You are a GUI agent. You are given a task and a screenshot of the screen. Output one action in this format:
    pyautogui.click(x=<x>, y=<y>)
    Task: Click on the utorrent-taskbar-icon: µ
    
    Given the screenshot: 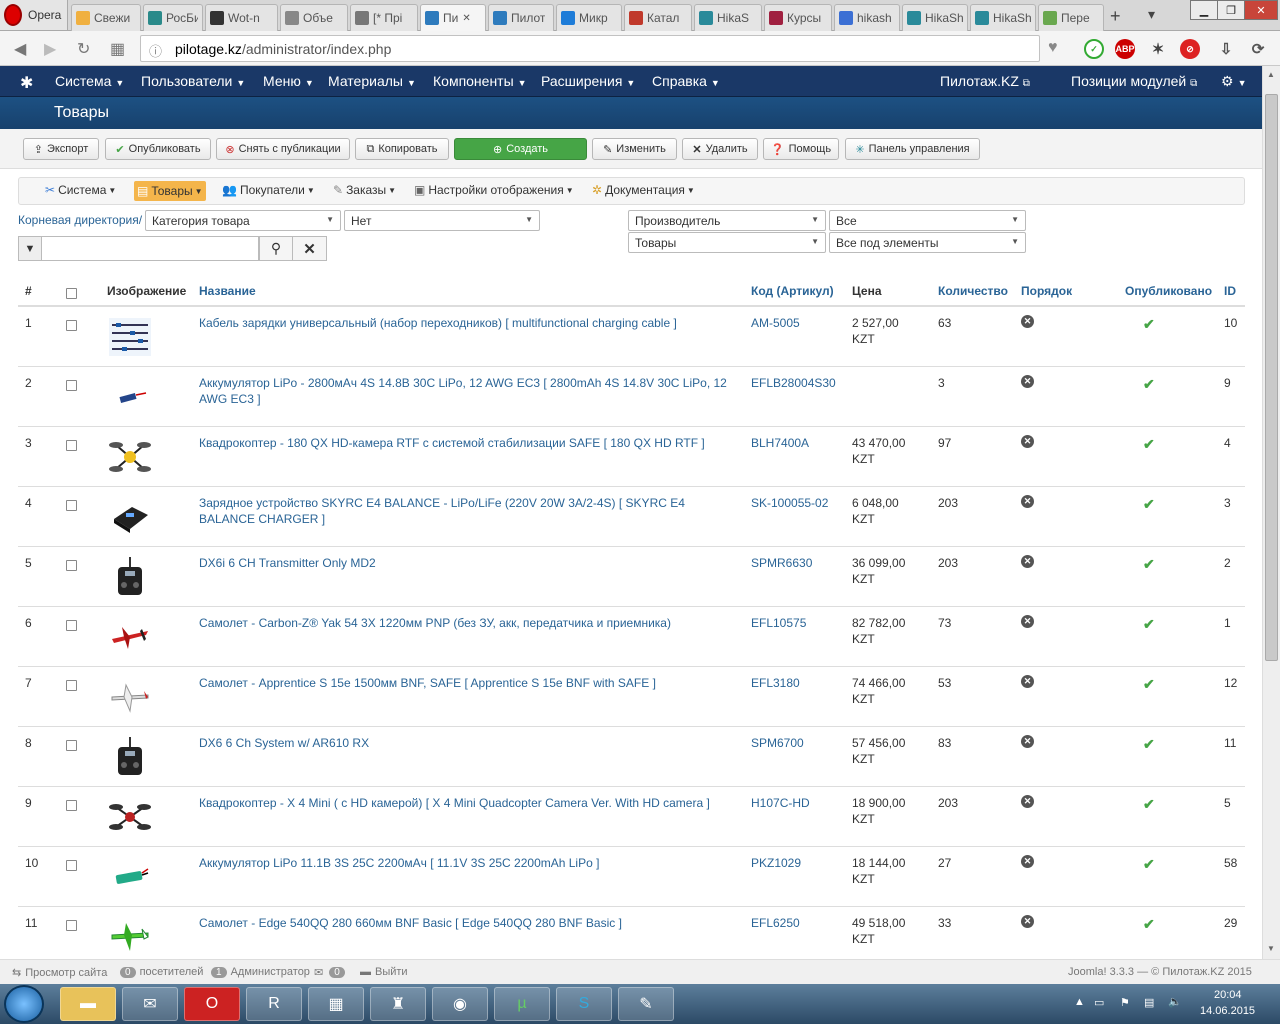 What is the action you would take?
    pyautogui.click(x=522, y=1004)
    